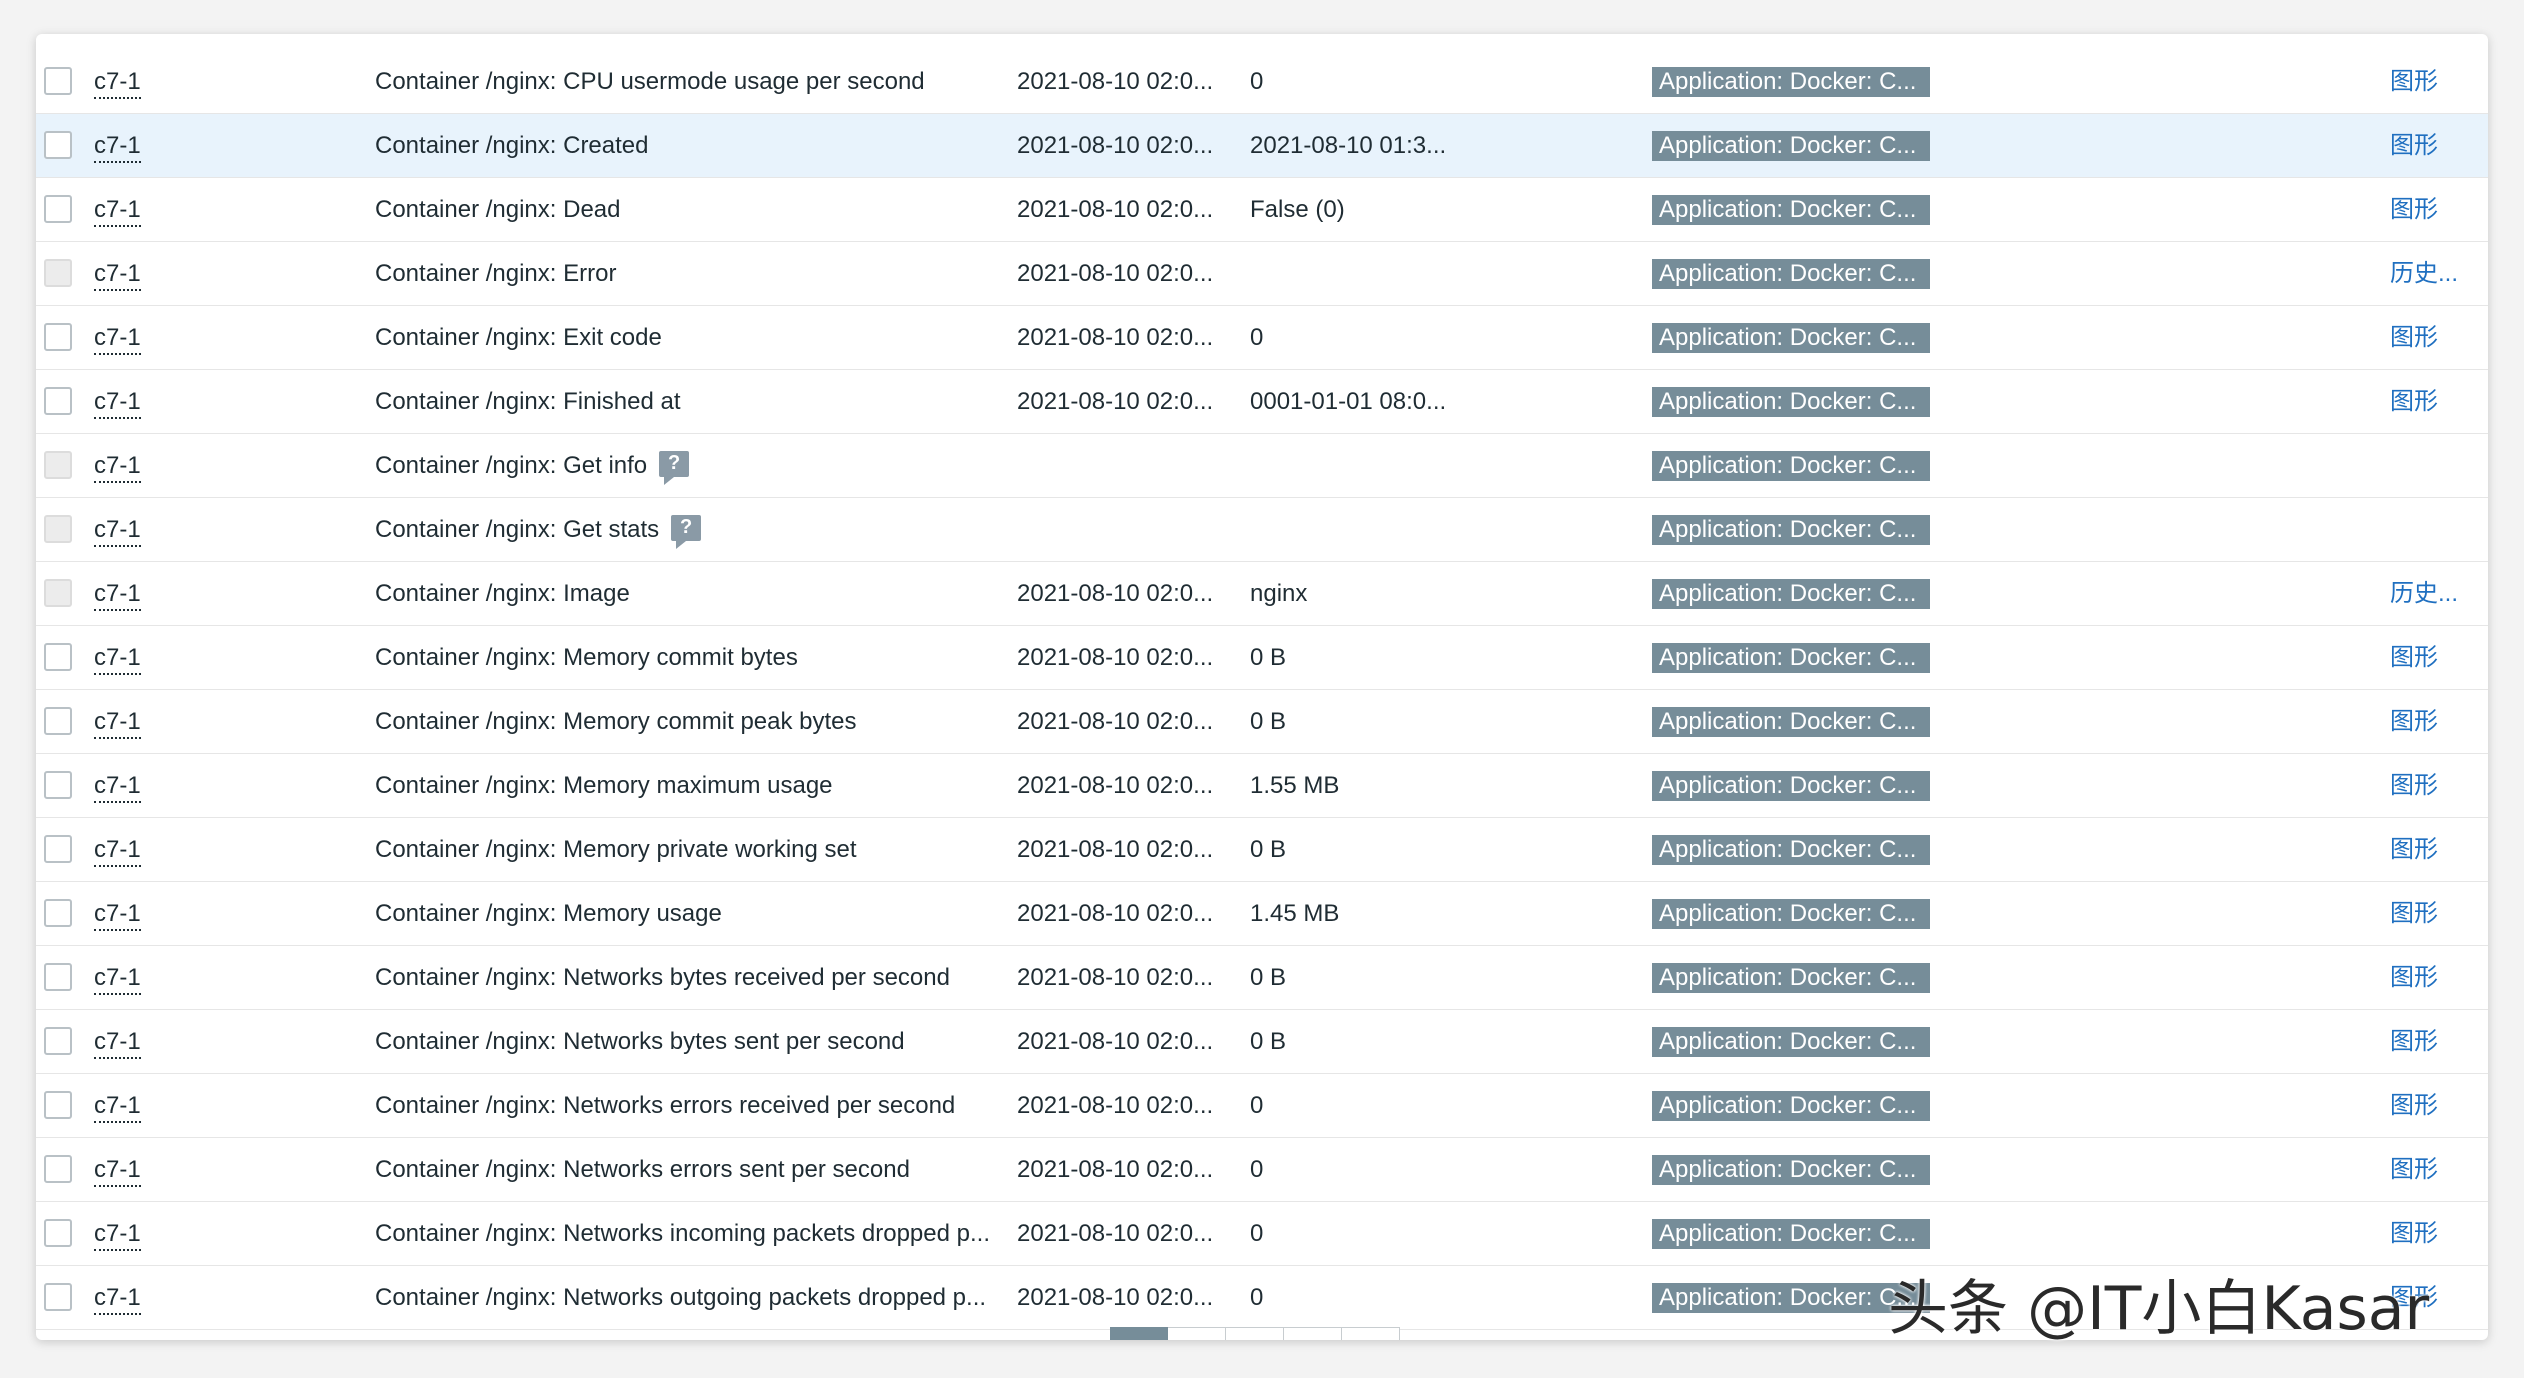  I want to click on item-name: Container /nginx: Error, so click(705, 273).